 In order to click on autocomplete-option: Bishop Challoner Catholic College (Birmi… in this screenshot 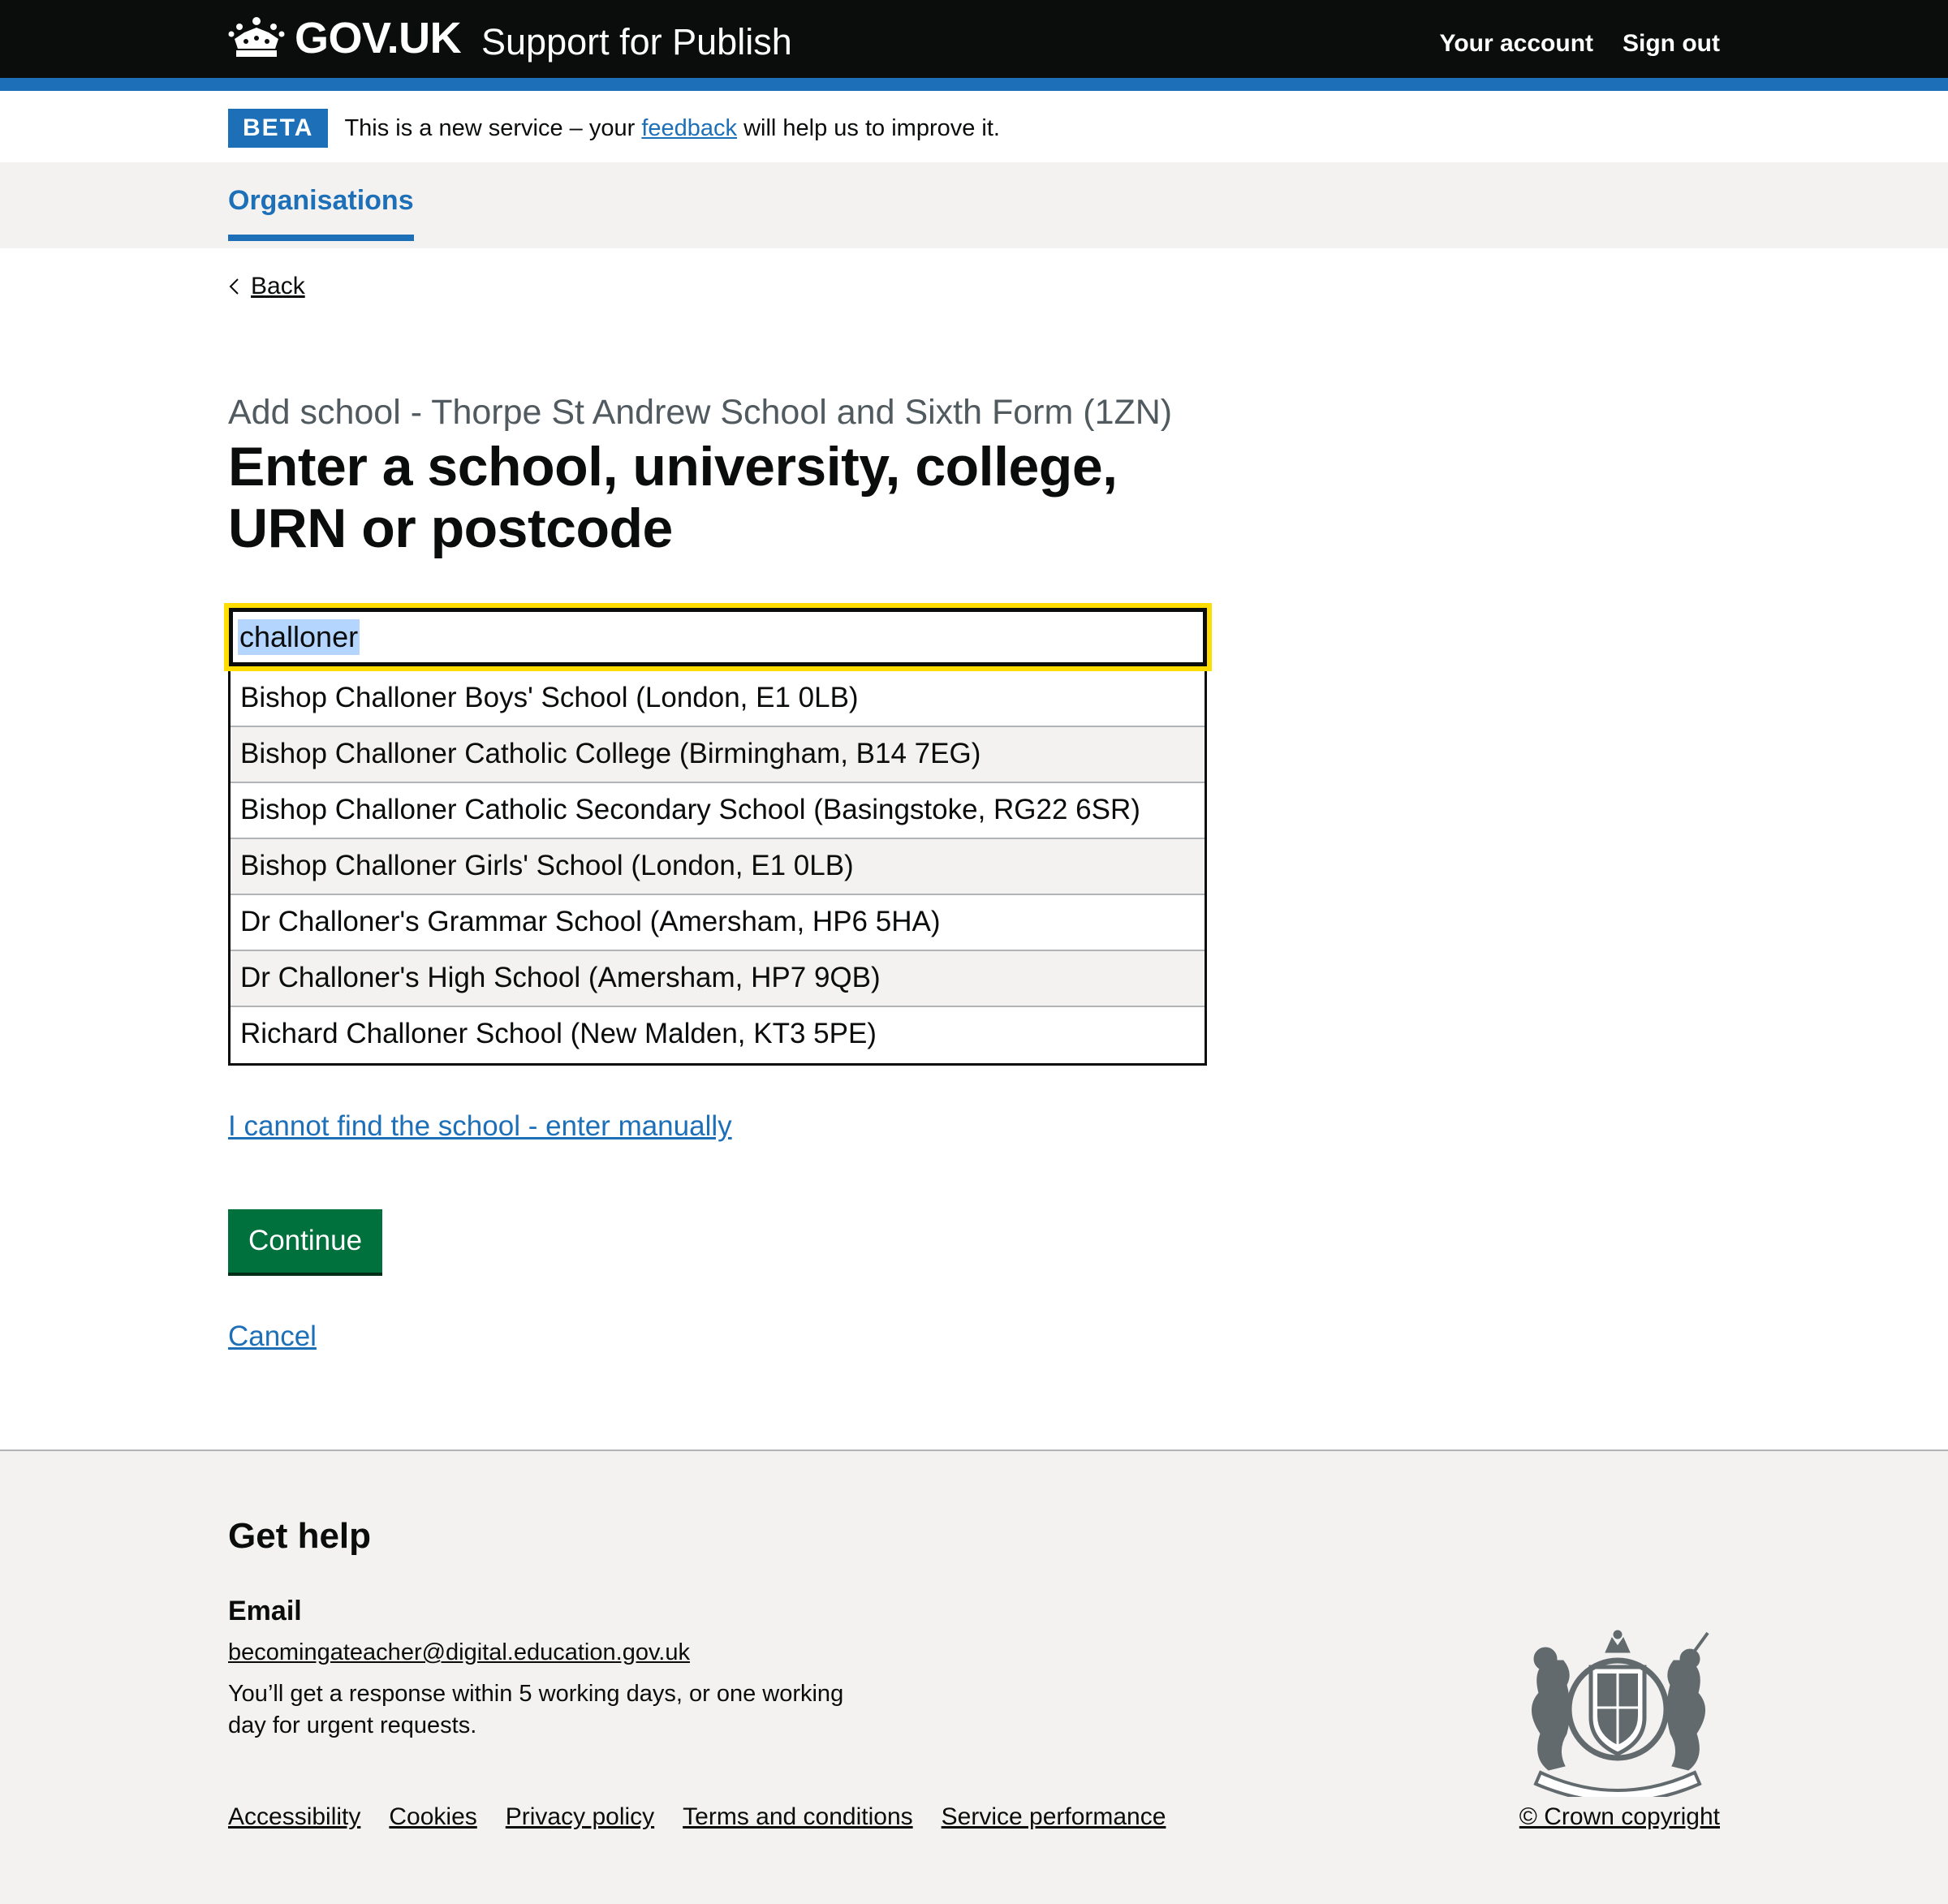, I will do `click(718, 755)`.